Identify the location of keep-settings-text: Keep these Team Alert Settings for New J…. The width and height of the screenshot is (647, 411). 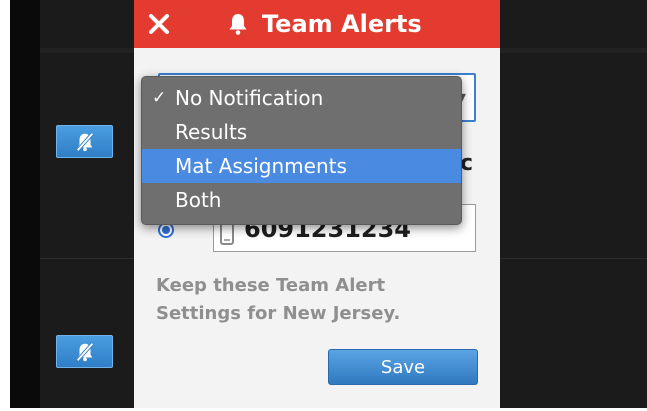
(278, 299).